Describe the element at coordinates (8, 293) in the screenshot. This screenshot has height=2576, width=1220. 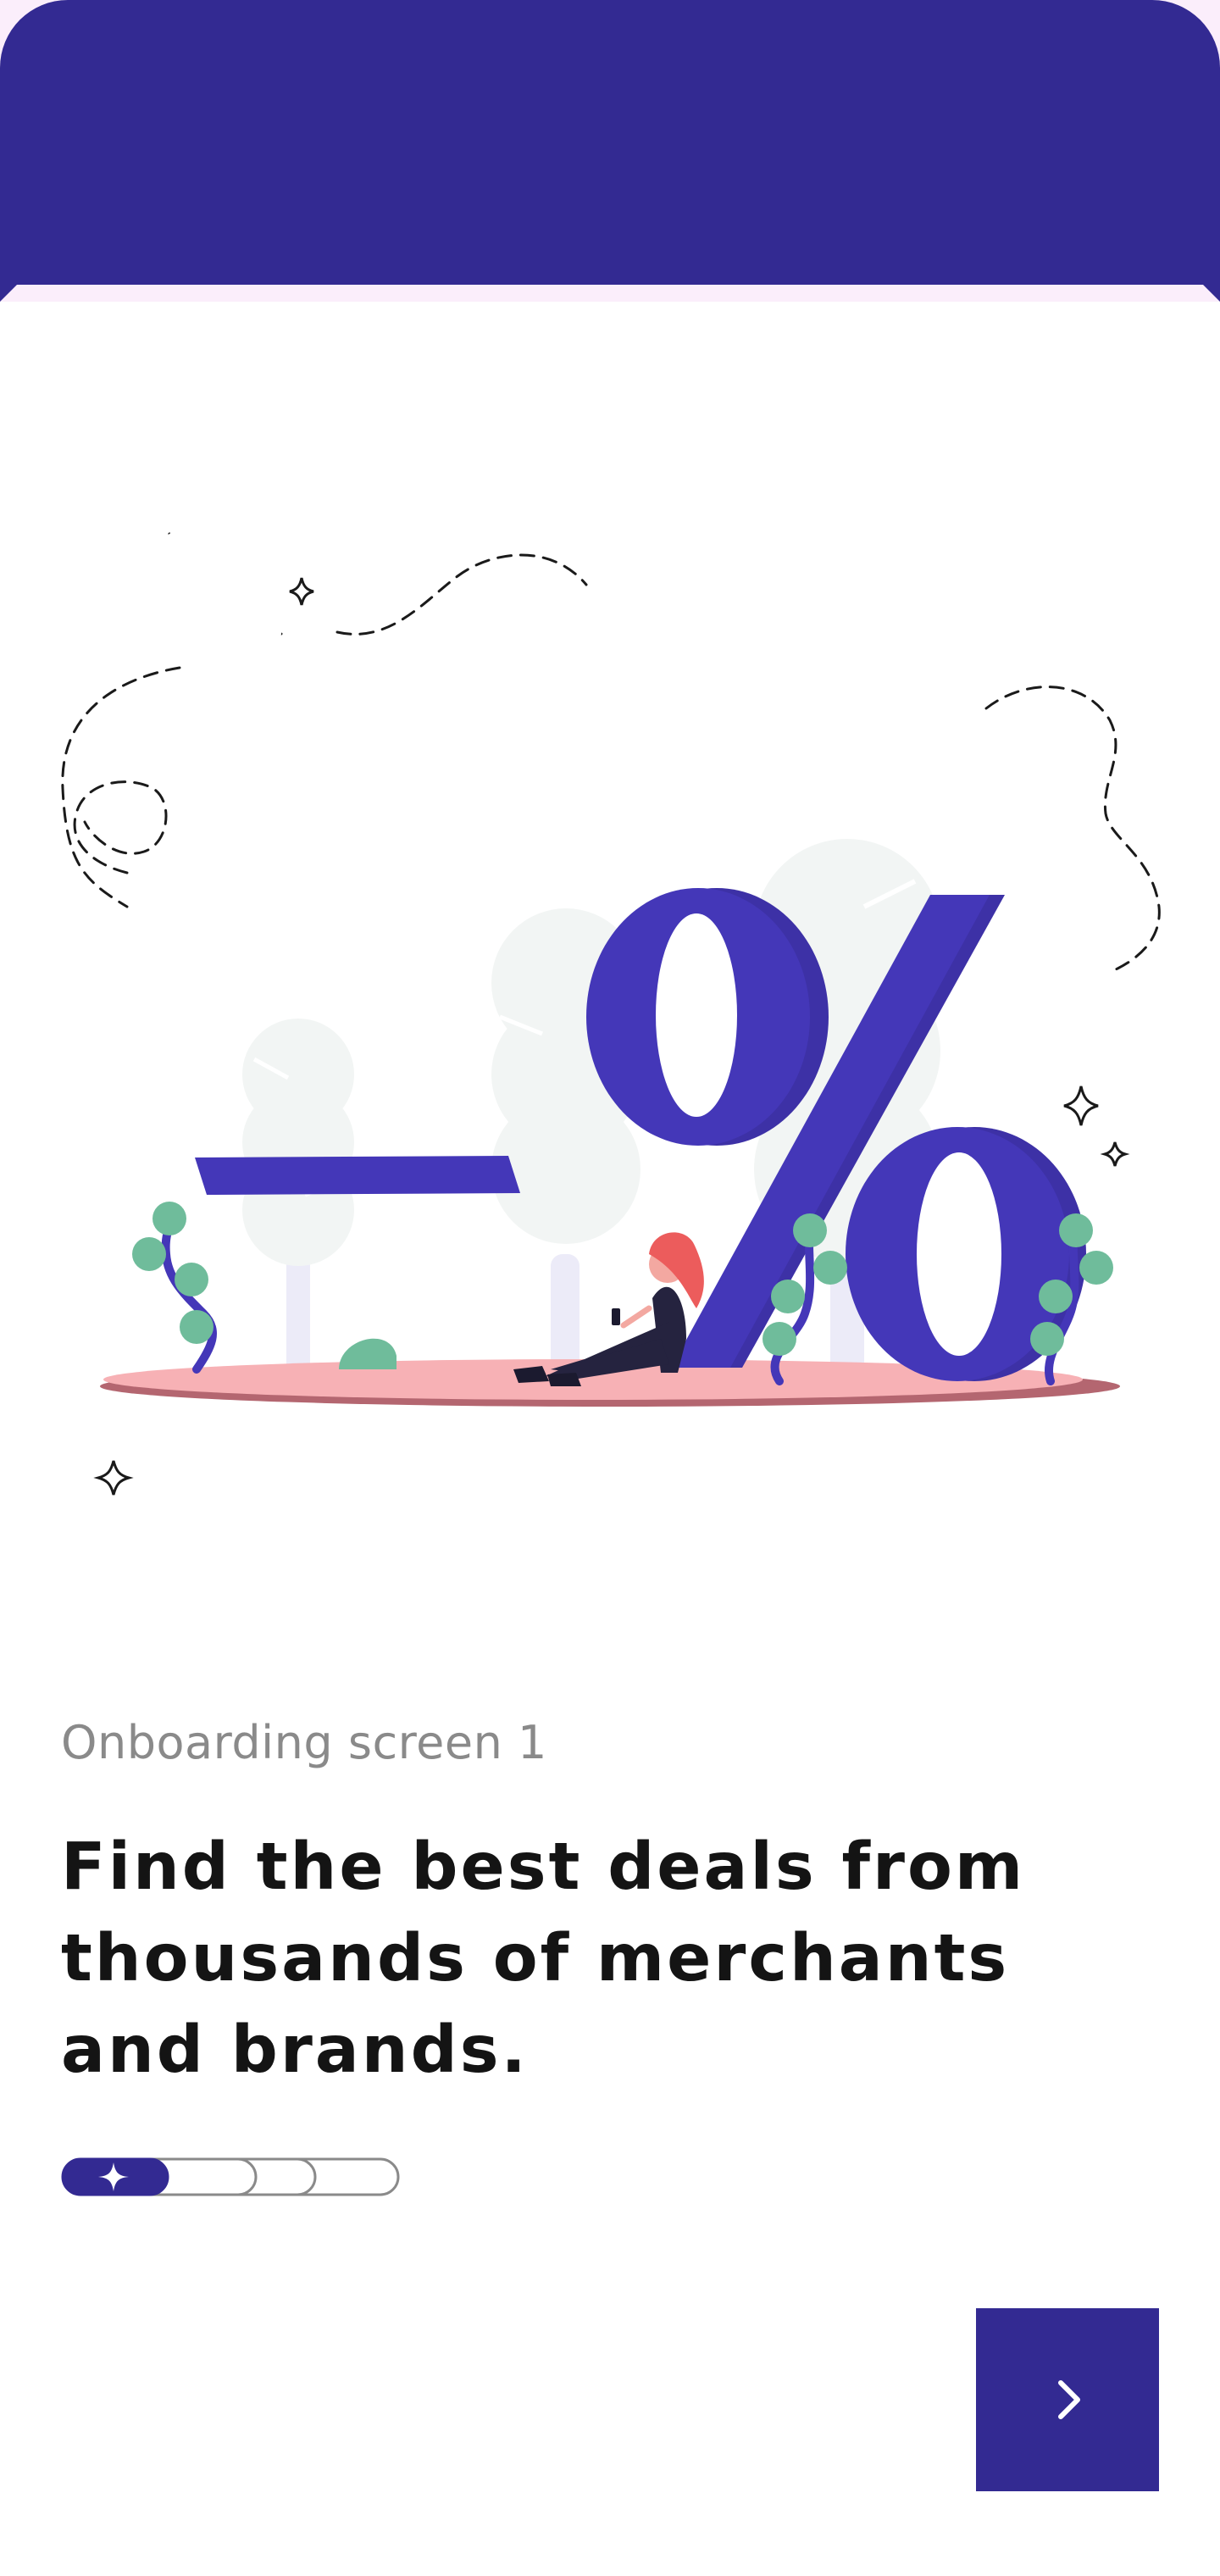
I see `header-corner-left` at that location.